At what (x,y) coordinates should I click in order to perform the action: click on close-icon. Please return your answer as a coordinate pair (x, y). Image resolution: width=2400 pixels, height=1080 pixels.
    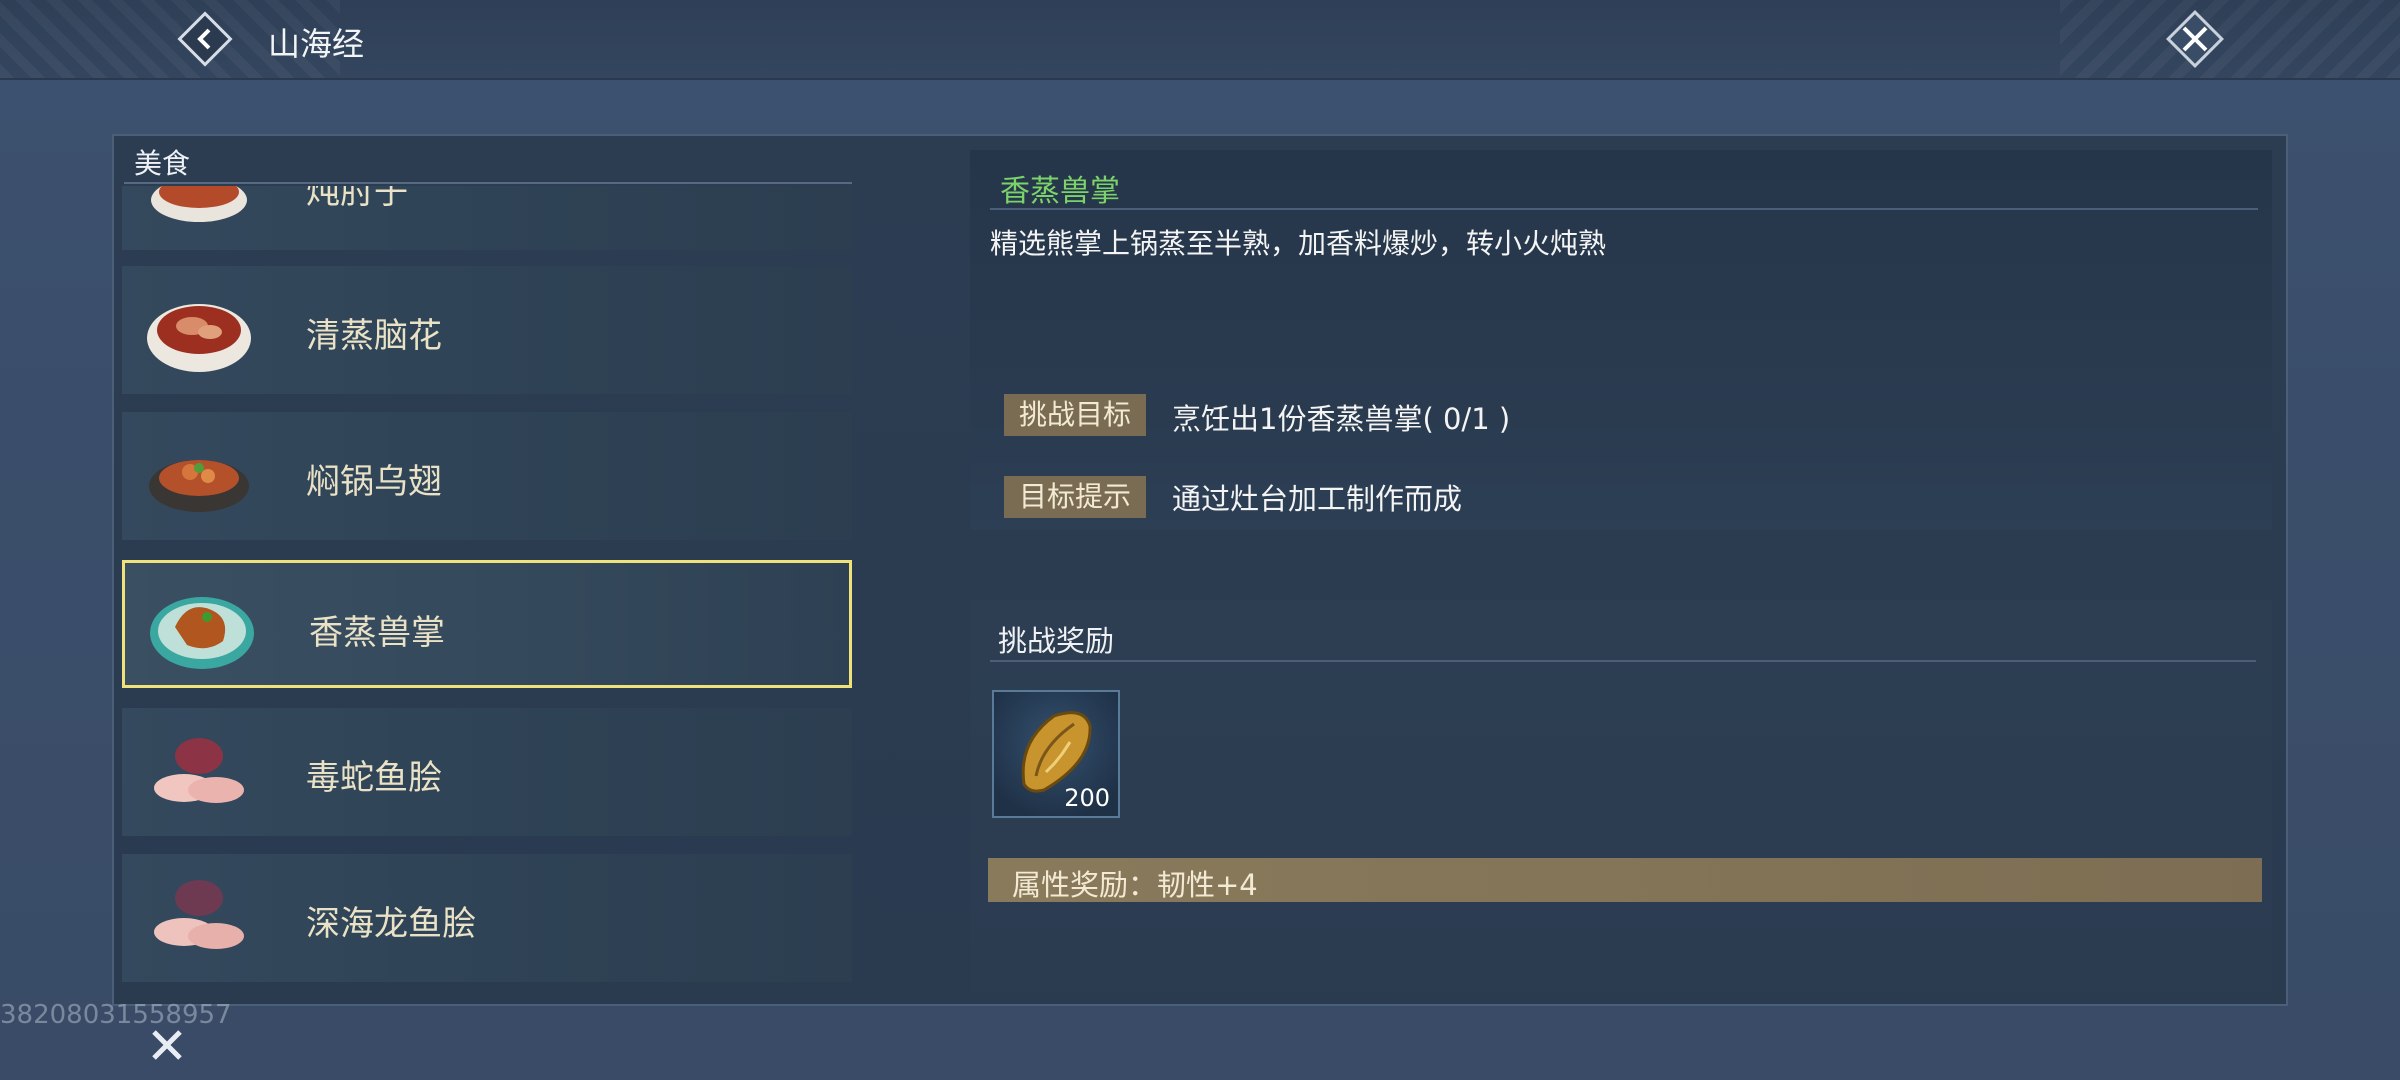
    Looking at the image, I should click on (2195, 39).